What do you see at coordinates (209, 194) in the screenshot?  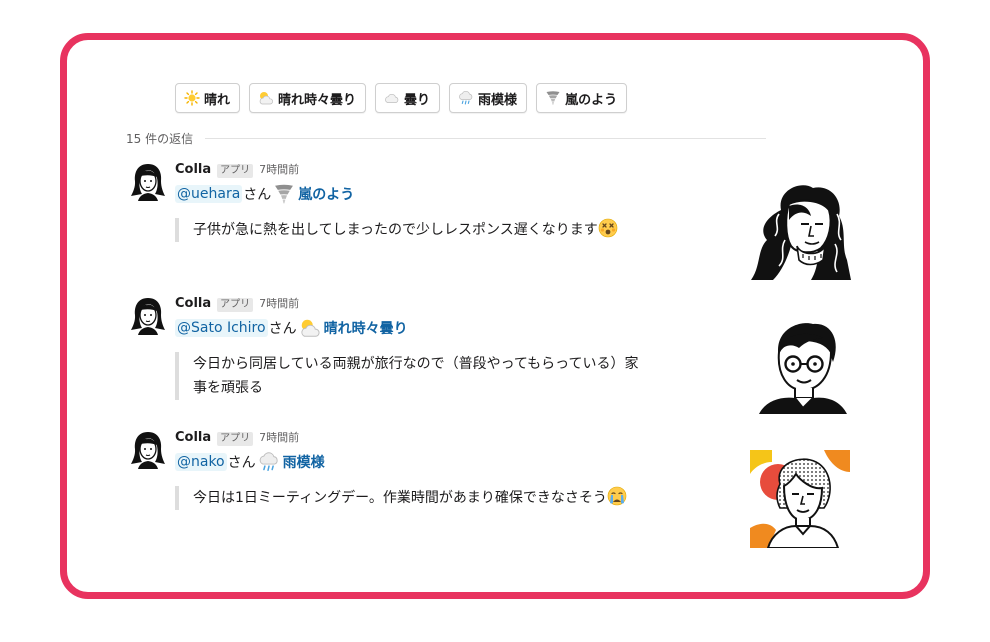 I see `user-mention: @uehara` at bounding box center [209, 194].